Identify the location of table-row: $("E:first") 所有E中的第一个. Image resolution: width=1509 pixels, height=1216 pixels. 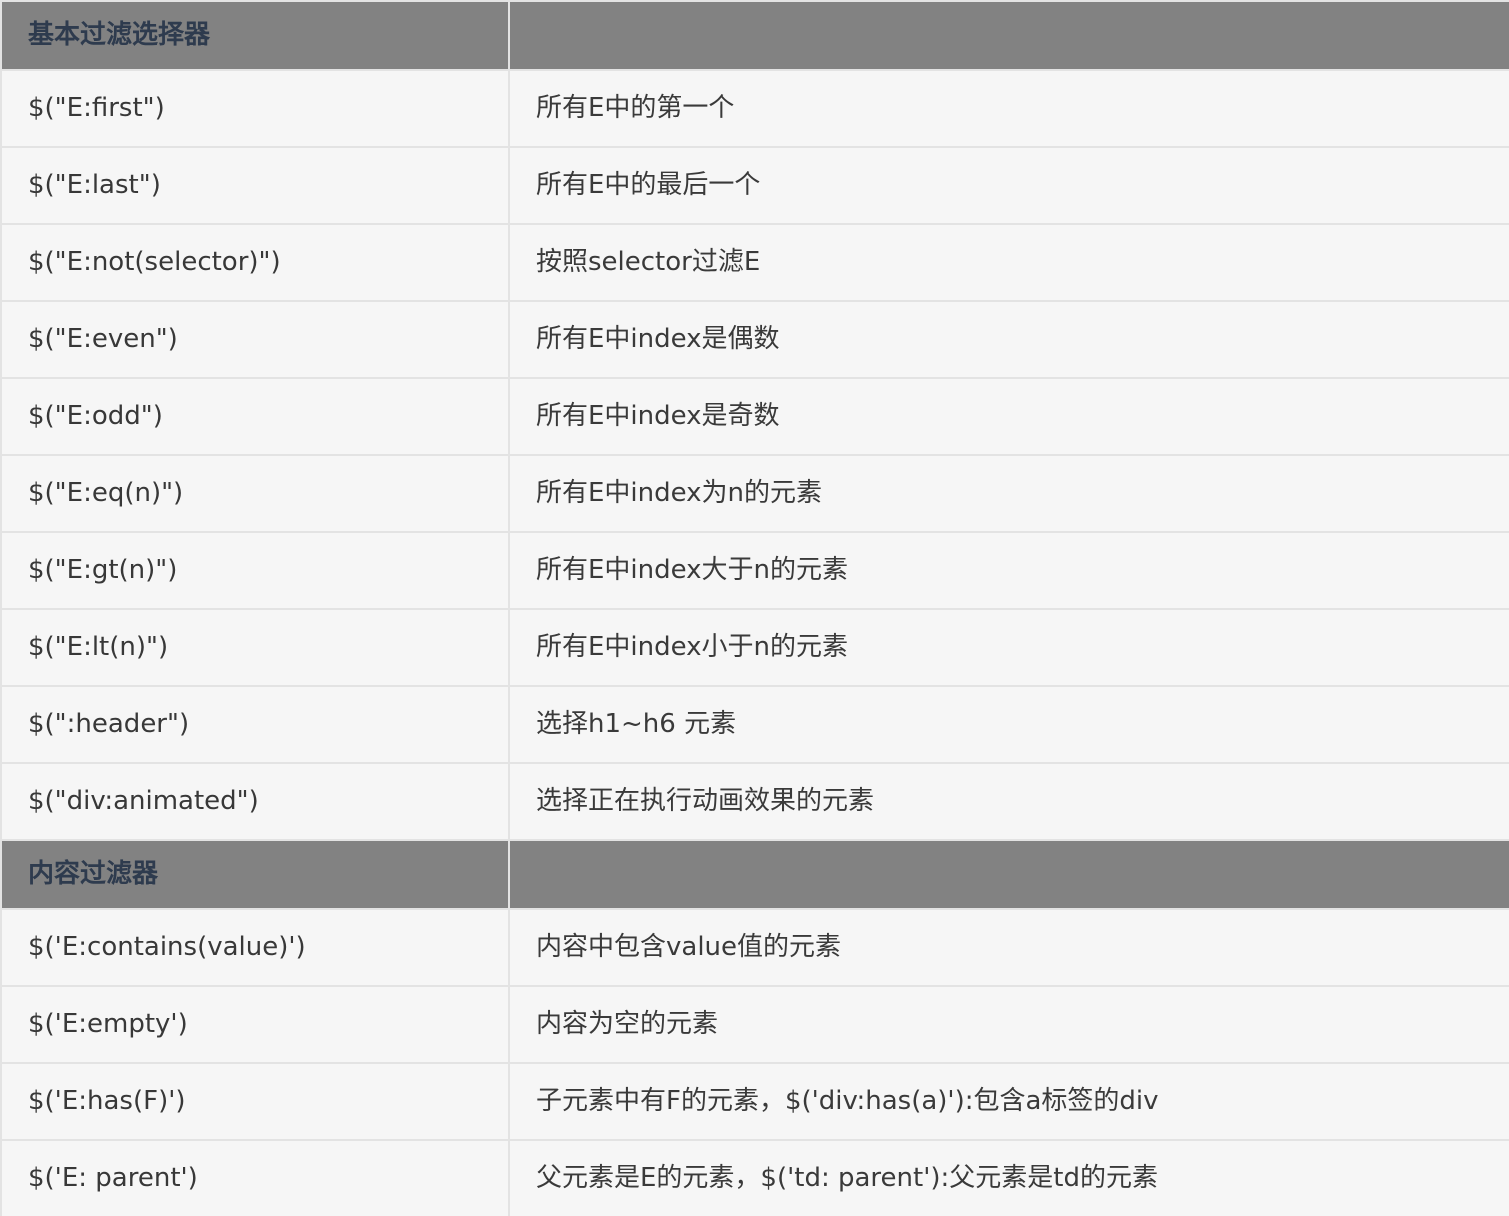
(754, 108).